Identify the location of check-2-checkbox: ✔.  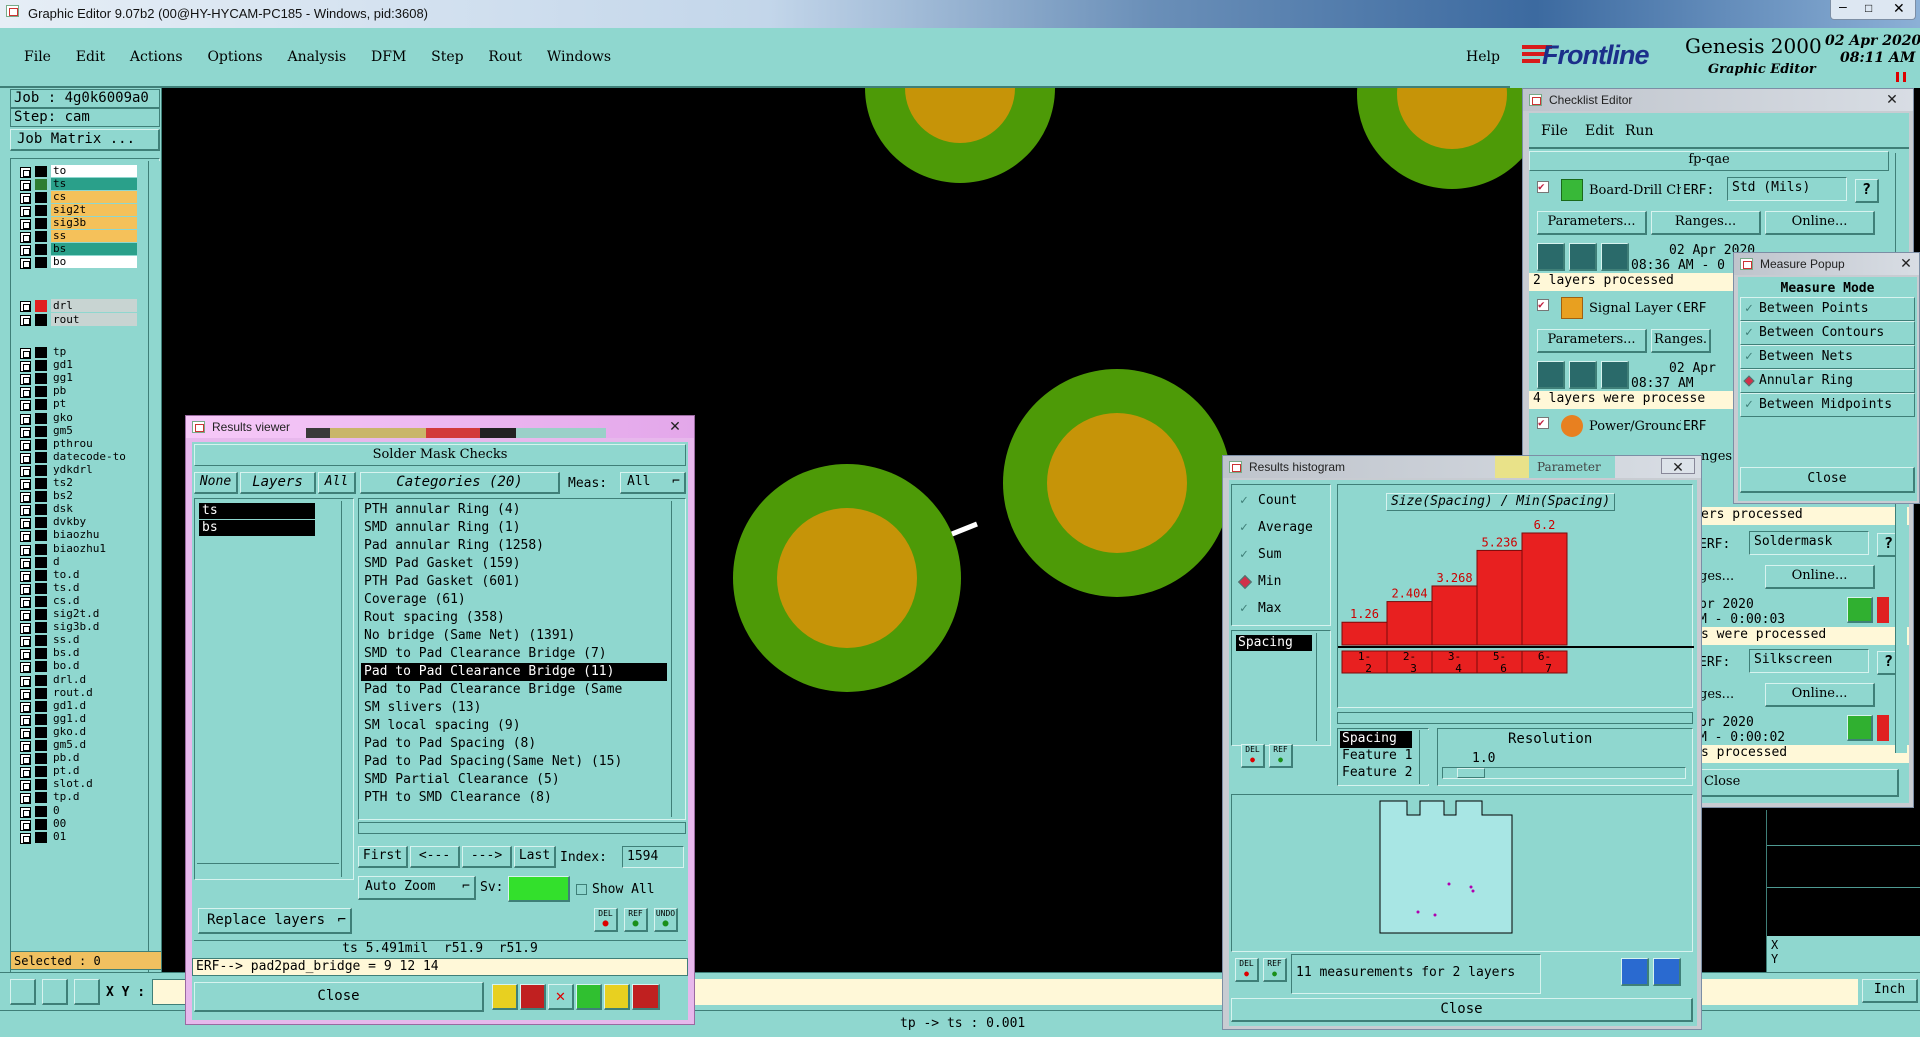
(1543, 305).